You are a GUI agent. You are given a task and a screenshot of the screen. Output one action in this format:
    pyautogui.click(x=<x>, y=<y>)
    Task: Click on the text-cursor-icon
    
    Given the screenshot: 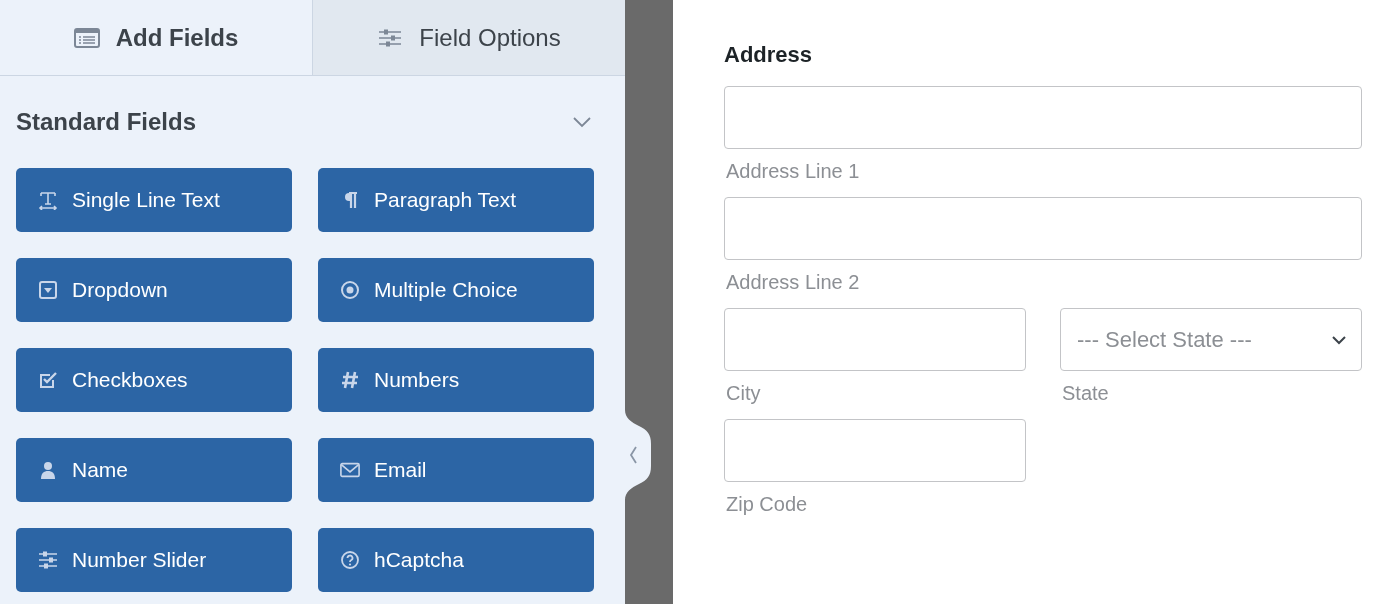 What is the action you would take?
    pyautogui.click(x=48, y=200)
    